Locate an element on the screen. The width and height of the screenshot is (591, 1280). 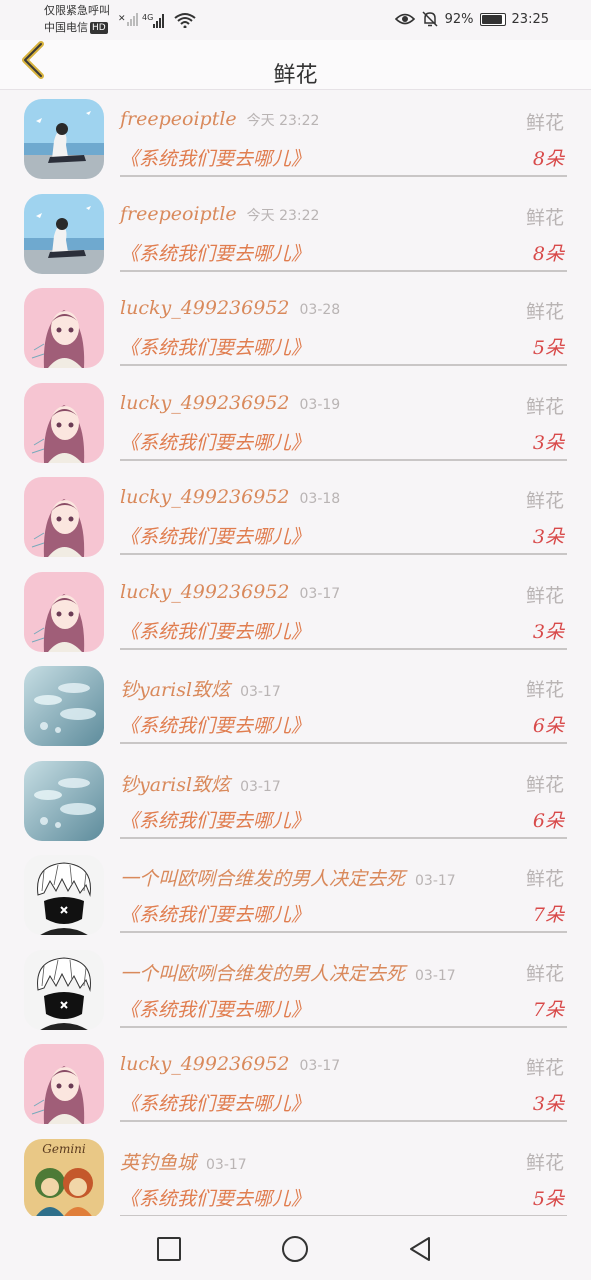
hd-badge: HD is located at coordinates (99, 28).